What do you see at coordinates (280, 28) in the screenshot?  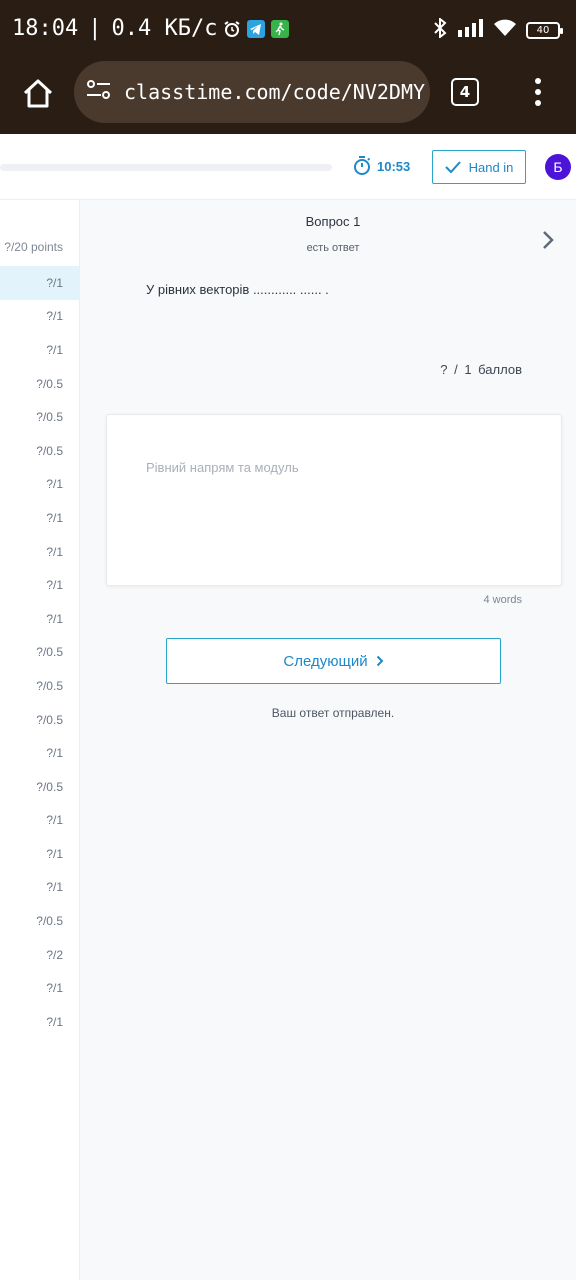 I see `walking-app-icon` at bounding box center [280, 28].